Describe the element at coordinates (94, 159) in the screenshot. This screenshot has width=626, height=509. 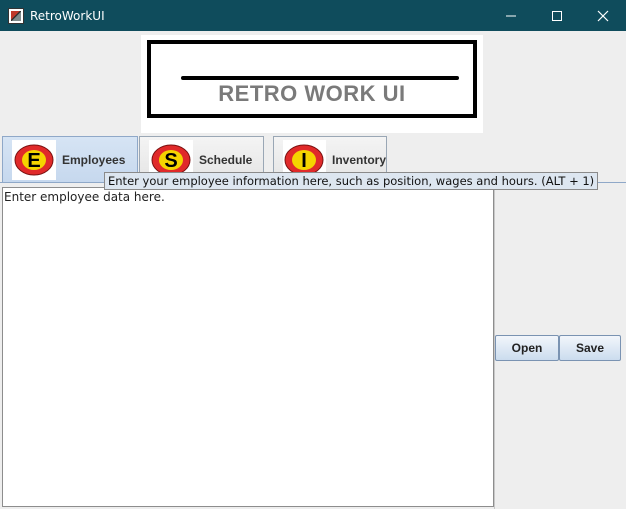
I see `tab-employees-label: Employees` at that location.